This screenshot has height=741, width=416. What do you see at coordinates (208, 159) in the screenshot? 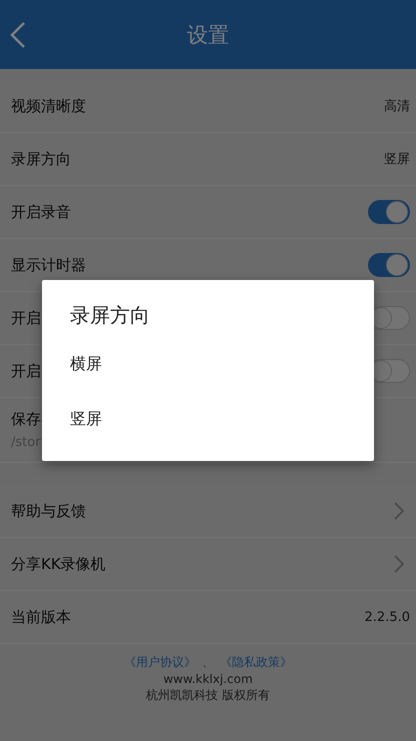
I see `settings-row: 录屏方向 竖屏` at bounding box center [208, 159].